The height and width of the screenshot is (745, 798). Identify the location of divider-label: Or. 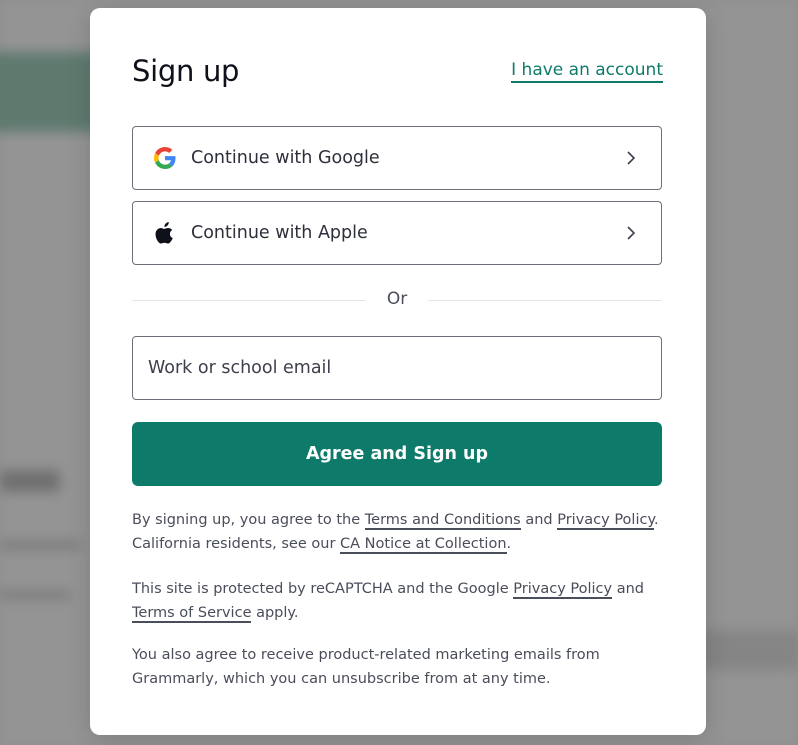
(397, 299).